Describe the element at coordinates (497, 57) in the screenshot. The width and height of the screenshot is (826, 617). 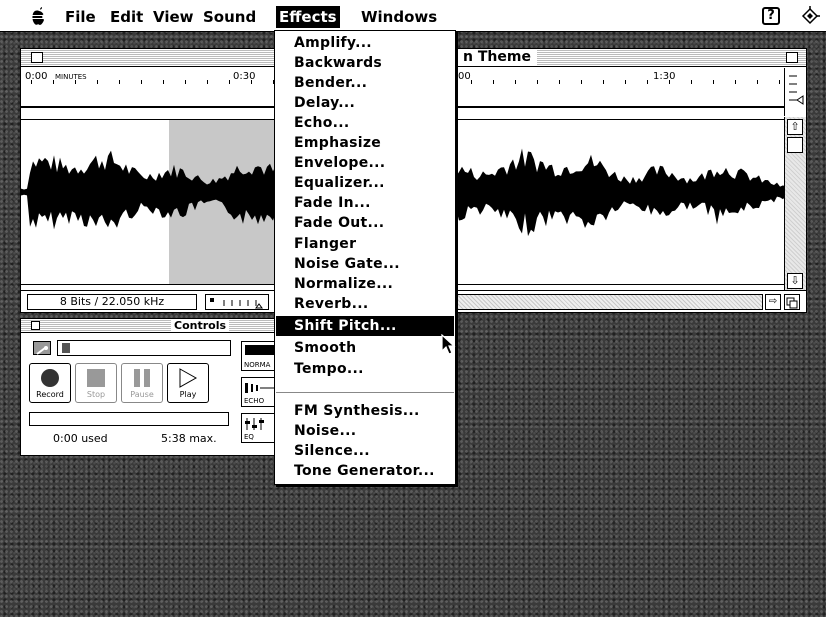
I see `window-title: n Theme` at that location.